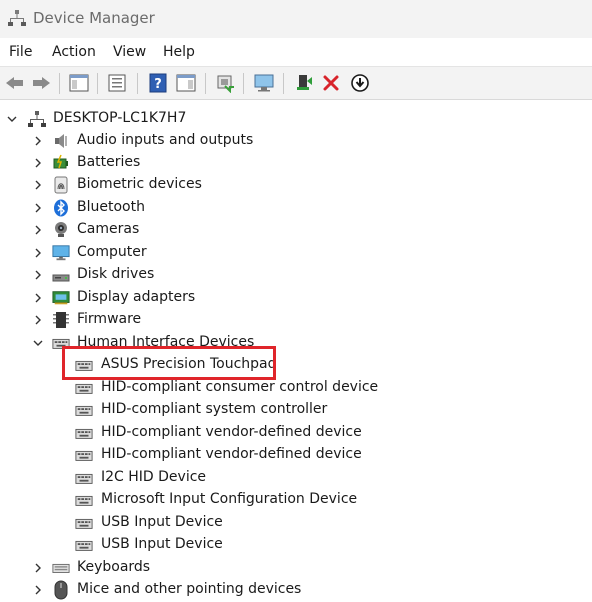 This screenshot has height=602, width=592. Describe the element at coordinates (296, 275) in the screenshot. I see `tree-category: Disk drives` at that location.